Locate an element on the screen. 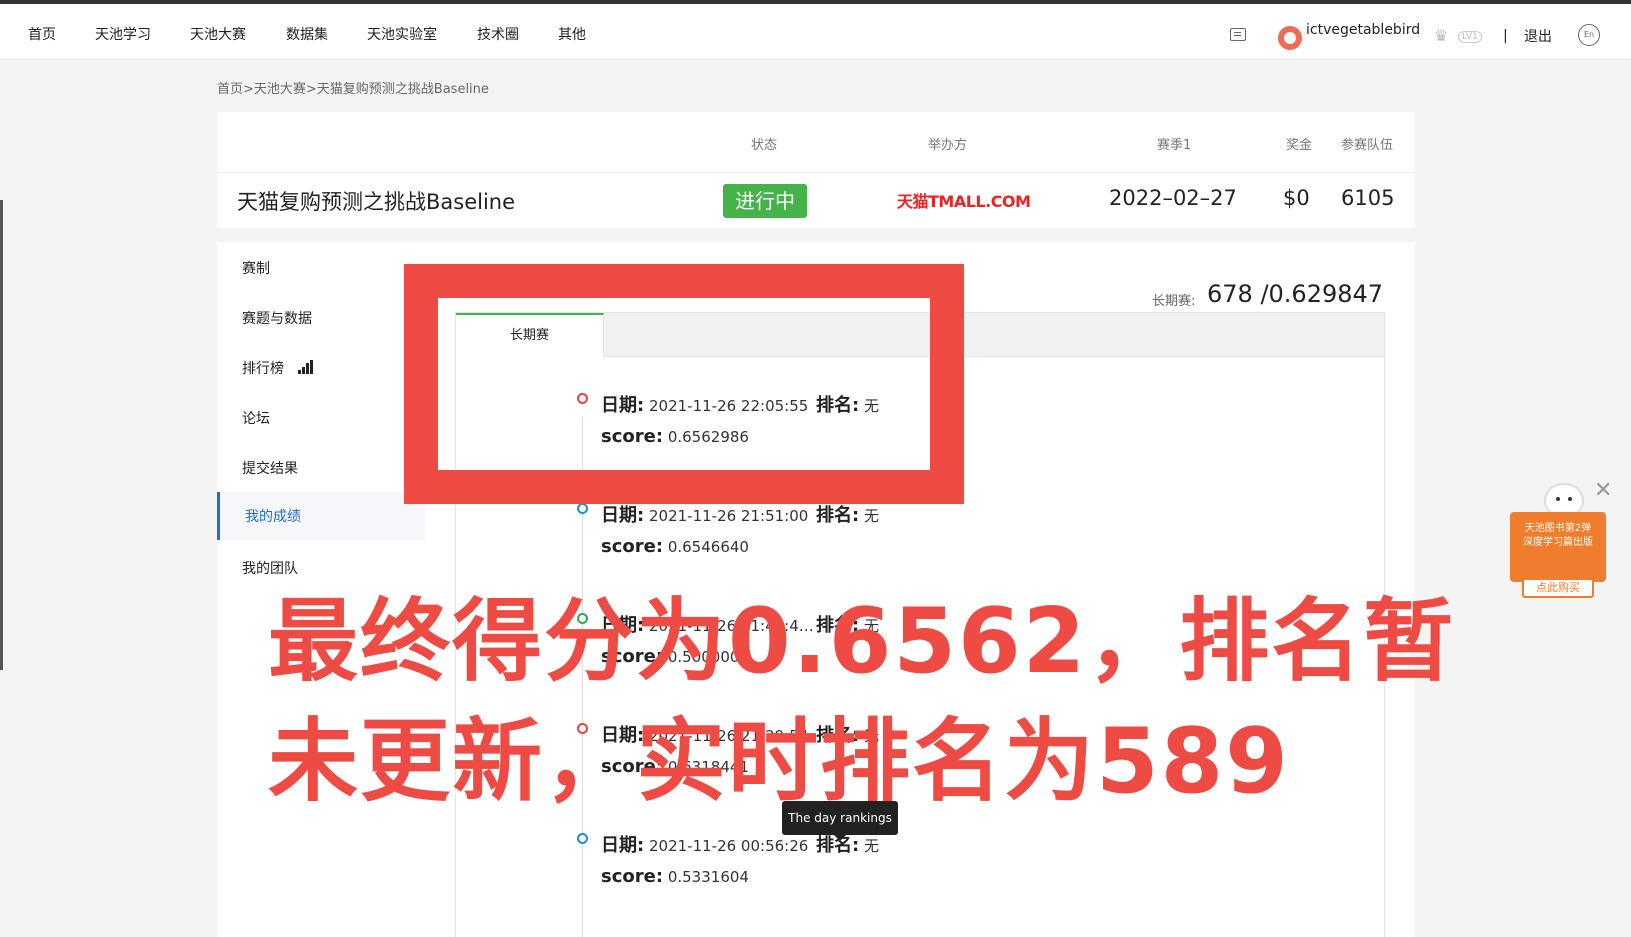 The width and height of the screenshot is (1631, 937). nav-item-competitions: 天池大赛 is located at coordinates (218, 34).